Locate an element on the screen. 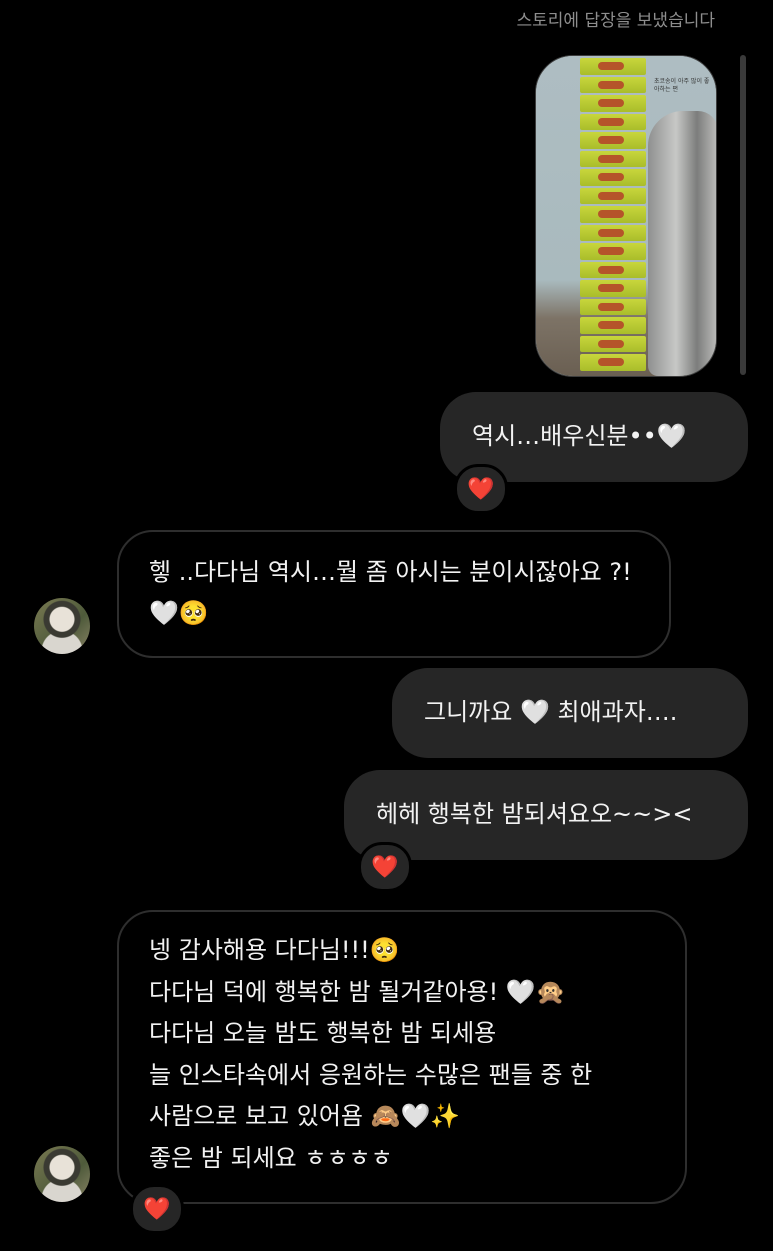 The height and width of the screenshot is (1251, 773). message-text: 헿 ..다다님 역시…뭘 좀 아시는 분이시잖아요 ?!🤍🥺 is located at coordinates (390, 592).